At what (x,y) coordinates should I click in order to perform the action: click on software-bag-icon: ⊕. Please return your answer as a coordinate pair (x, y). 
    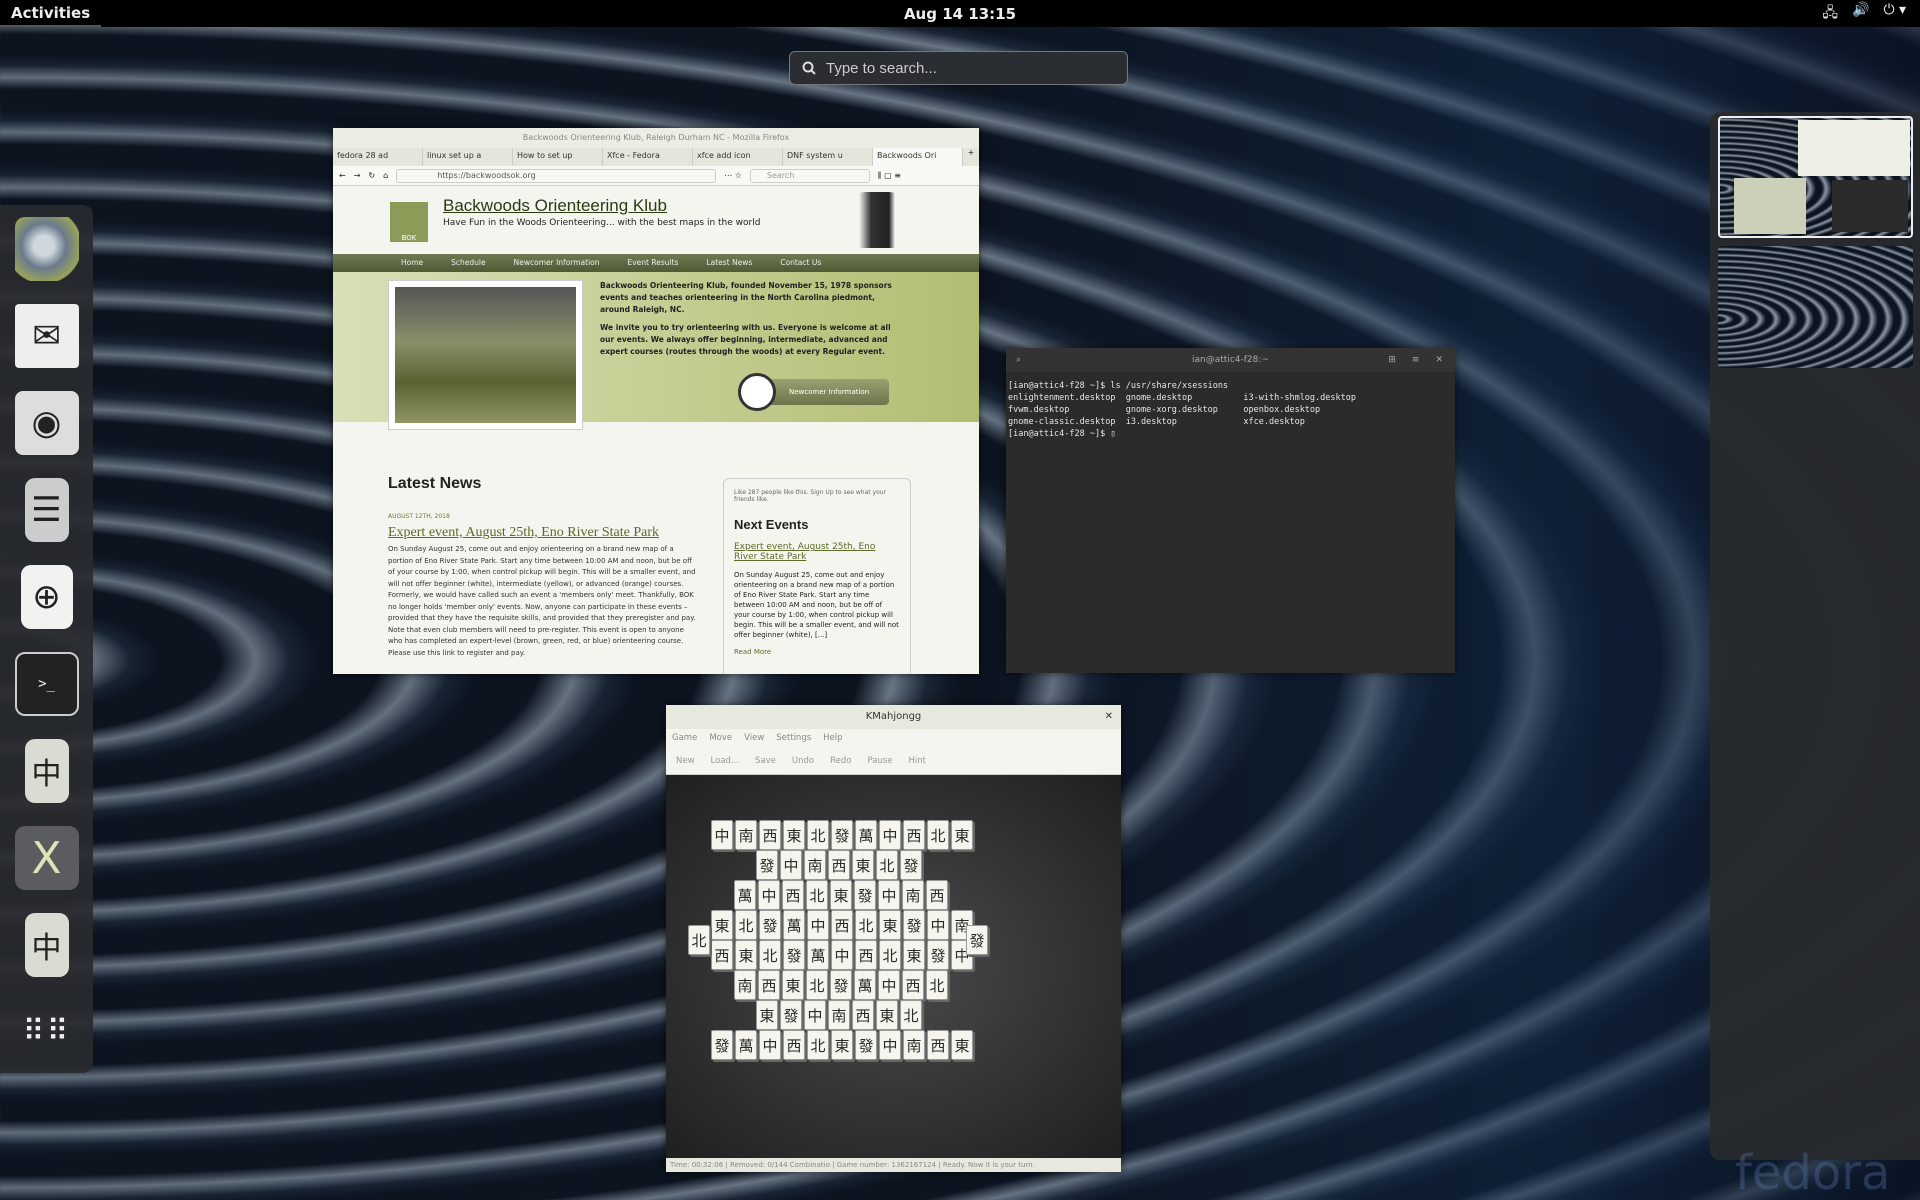
    Looking at the image, I should click on (46, 597).